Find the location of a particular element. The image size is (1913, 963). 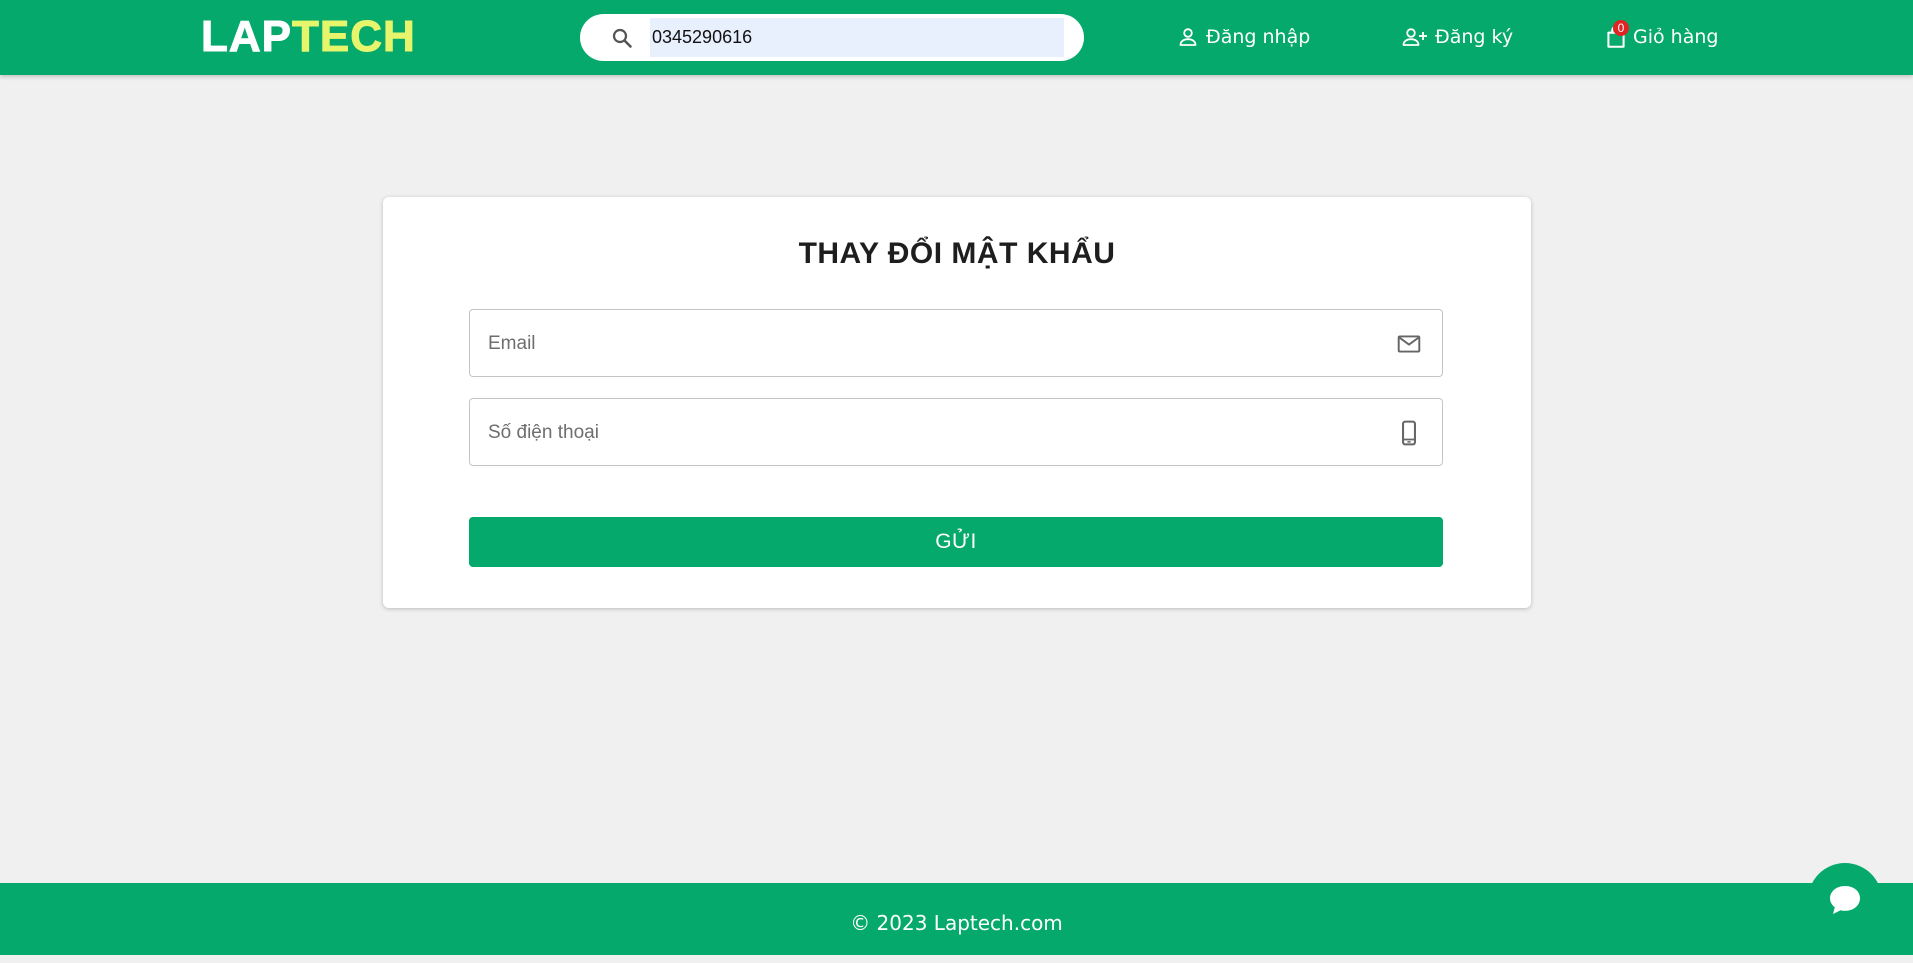

submit-button: GỬI is located at coordinates (956, 542).